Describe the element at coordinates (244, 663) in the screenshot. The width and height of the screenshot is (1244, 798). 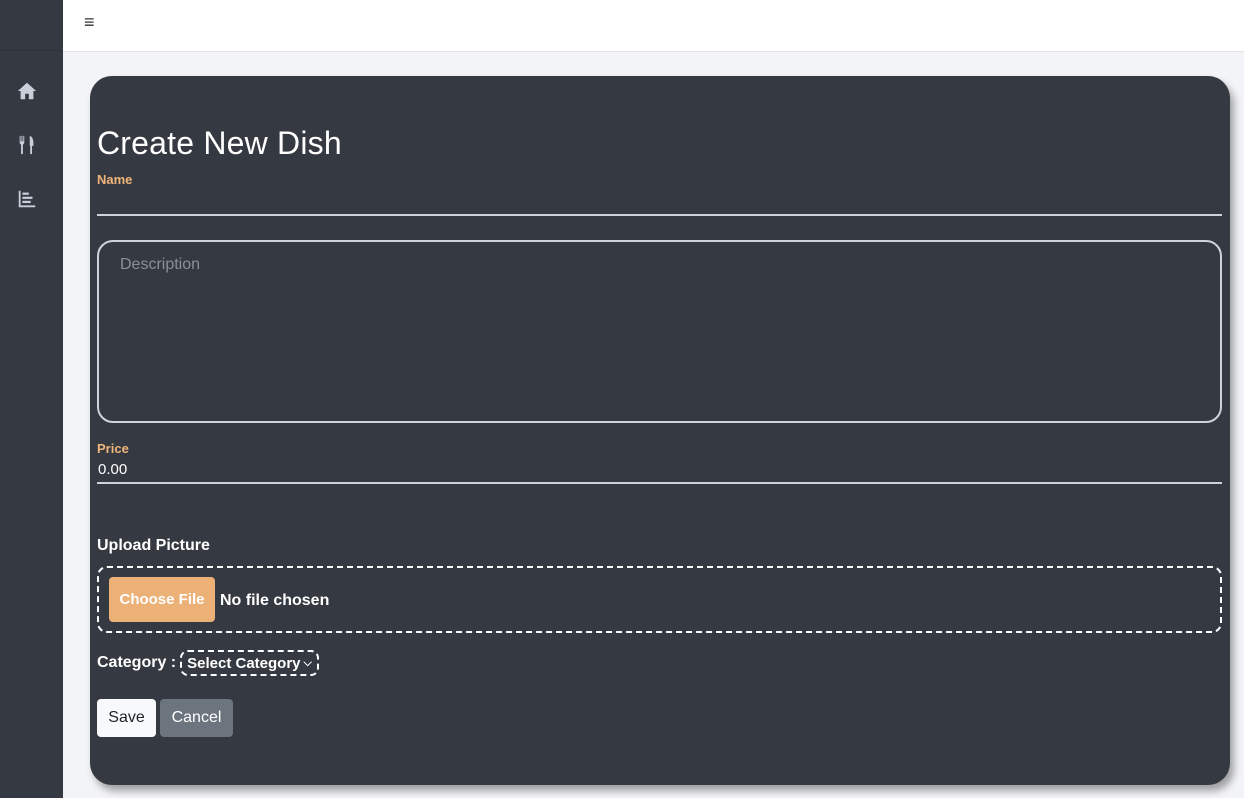
I see `category-selected-value: Select Category` at that location.